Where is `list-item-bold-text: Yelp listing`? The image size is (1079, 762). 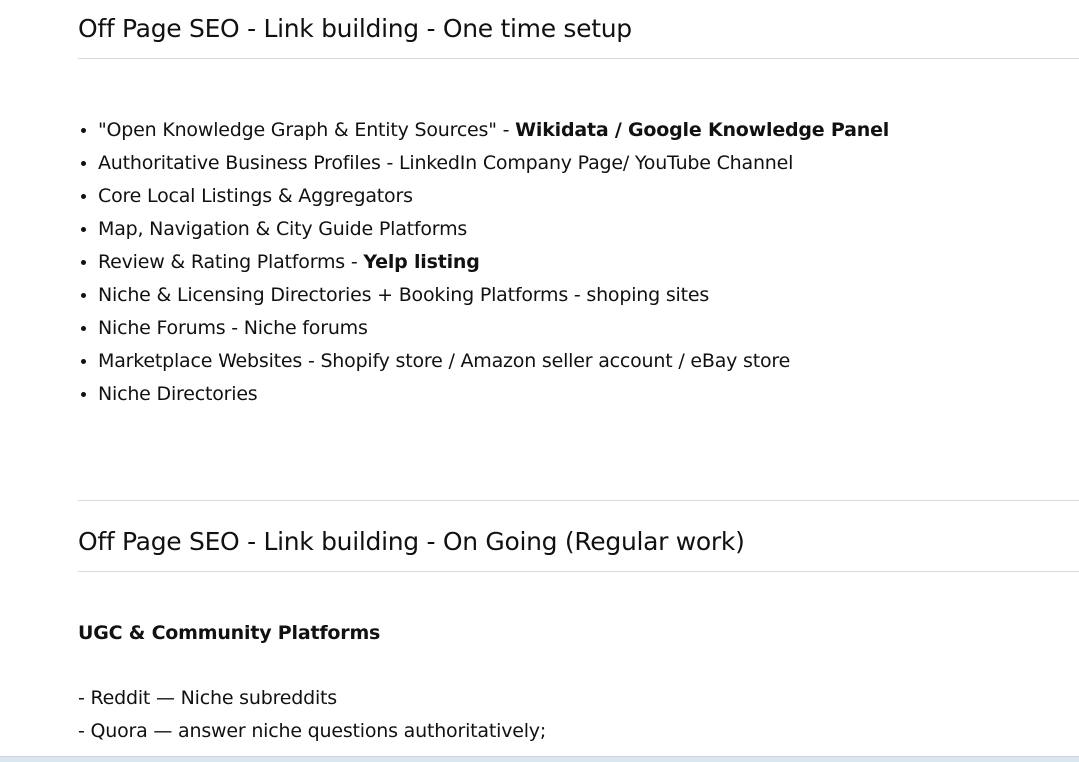
list-item-bold-text: Yelp listing is located at coordinates (421, 262).